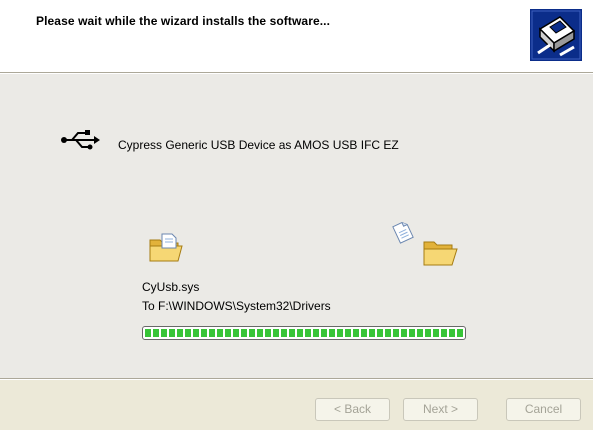 The height and width of the screenshot is (430, 593). What do you see at coordinates (352, 409) in the screenshot?
I see `back-button: < Back` at bounding box center [352, 409].